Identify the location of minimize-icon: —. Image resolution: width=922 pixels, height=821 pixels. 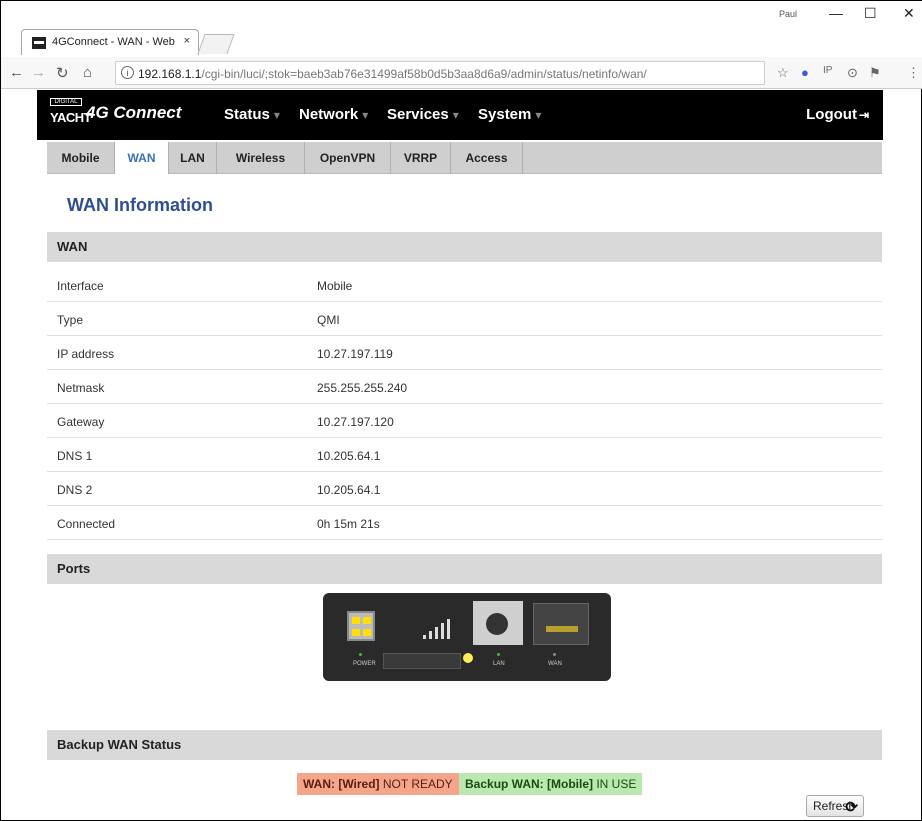
(836, 13).